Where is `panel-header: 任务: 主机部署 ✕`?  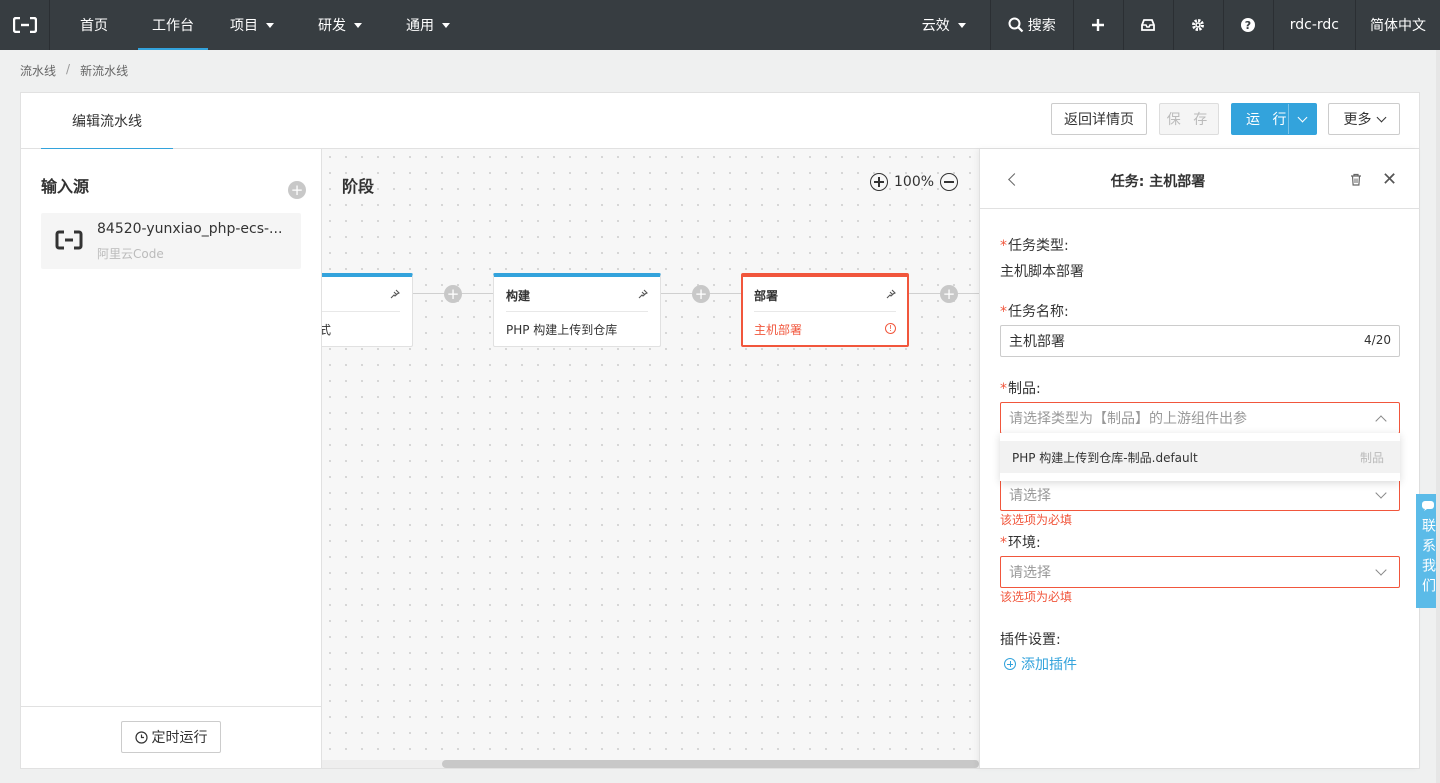
panel-header: 任务: 主机部署 ✕ is located at coordinates (1200, 179).